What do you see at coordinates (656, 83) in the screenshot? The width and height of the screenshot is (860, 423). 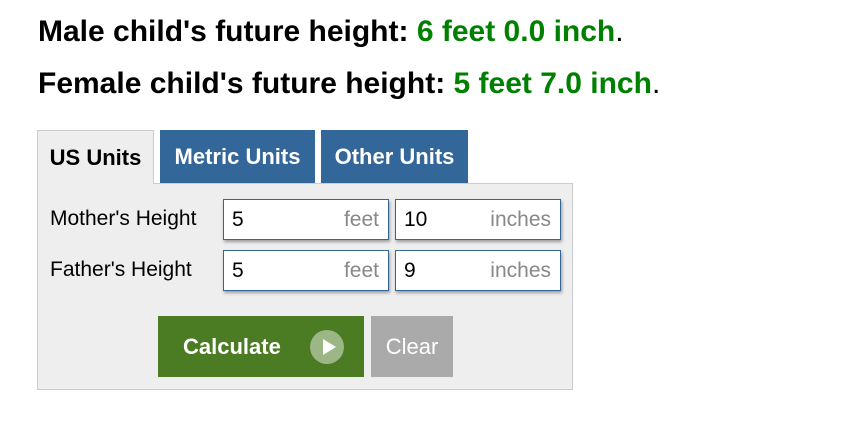 I see `female-result-period: .` at bounding box center [656, 83].